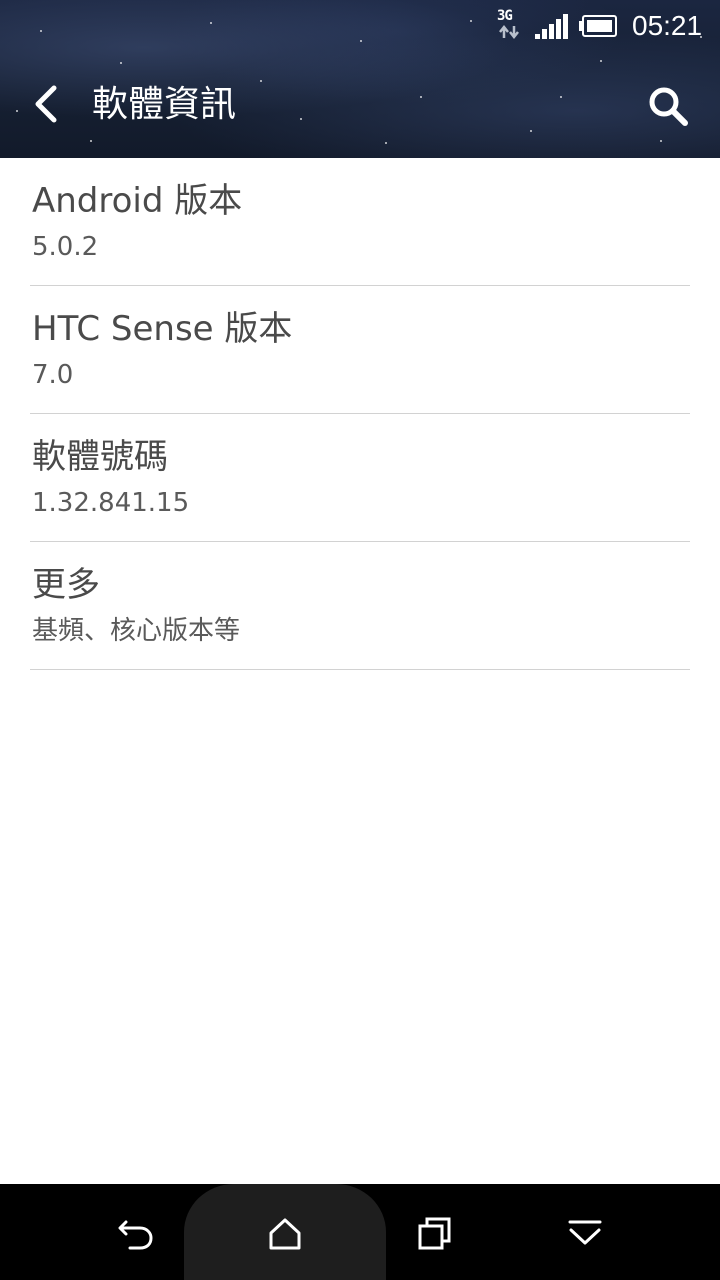 The width and height of the screenshot is (720, 1280). I want to click on recents-icon, so click(434, 1233).